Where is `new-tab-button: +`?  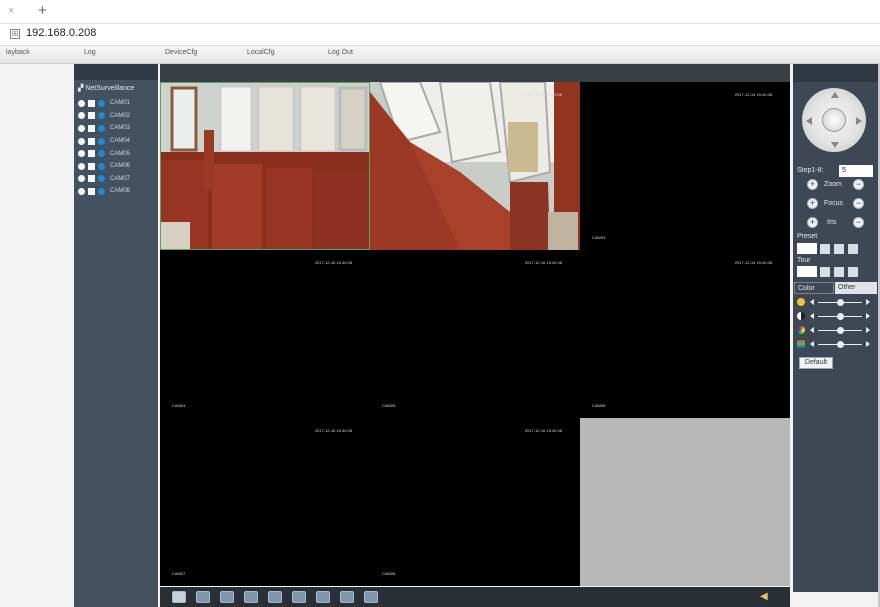
new-tab-button: + is located at coordinates (42, 10).